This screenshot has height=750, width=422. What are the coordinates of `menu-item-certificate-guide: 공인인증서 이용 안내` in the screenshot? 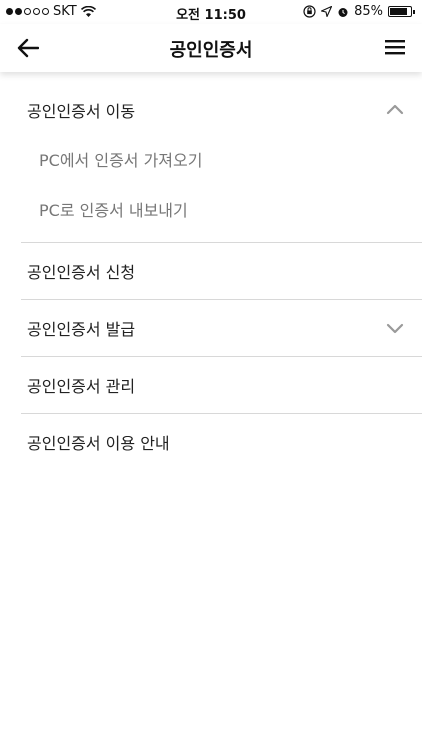 It's located at (221, 442).